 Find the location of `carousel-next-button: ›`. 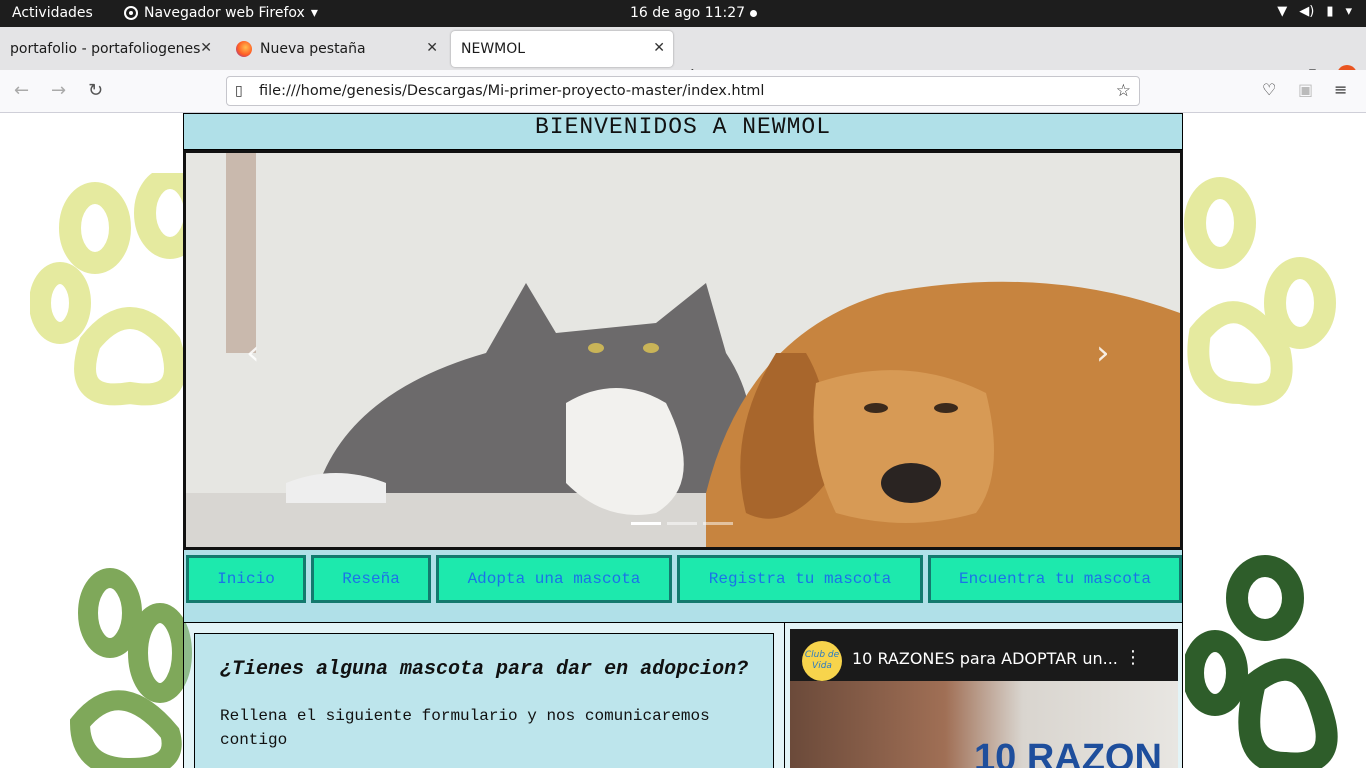

carousel-next-button: › is located at coordinates (1103, 353).